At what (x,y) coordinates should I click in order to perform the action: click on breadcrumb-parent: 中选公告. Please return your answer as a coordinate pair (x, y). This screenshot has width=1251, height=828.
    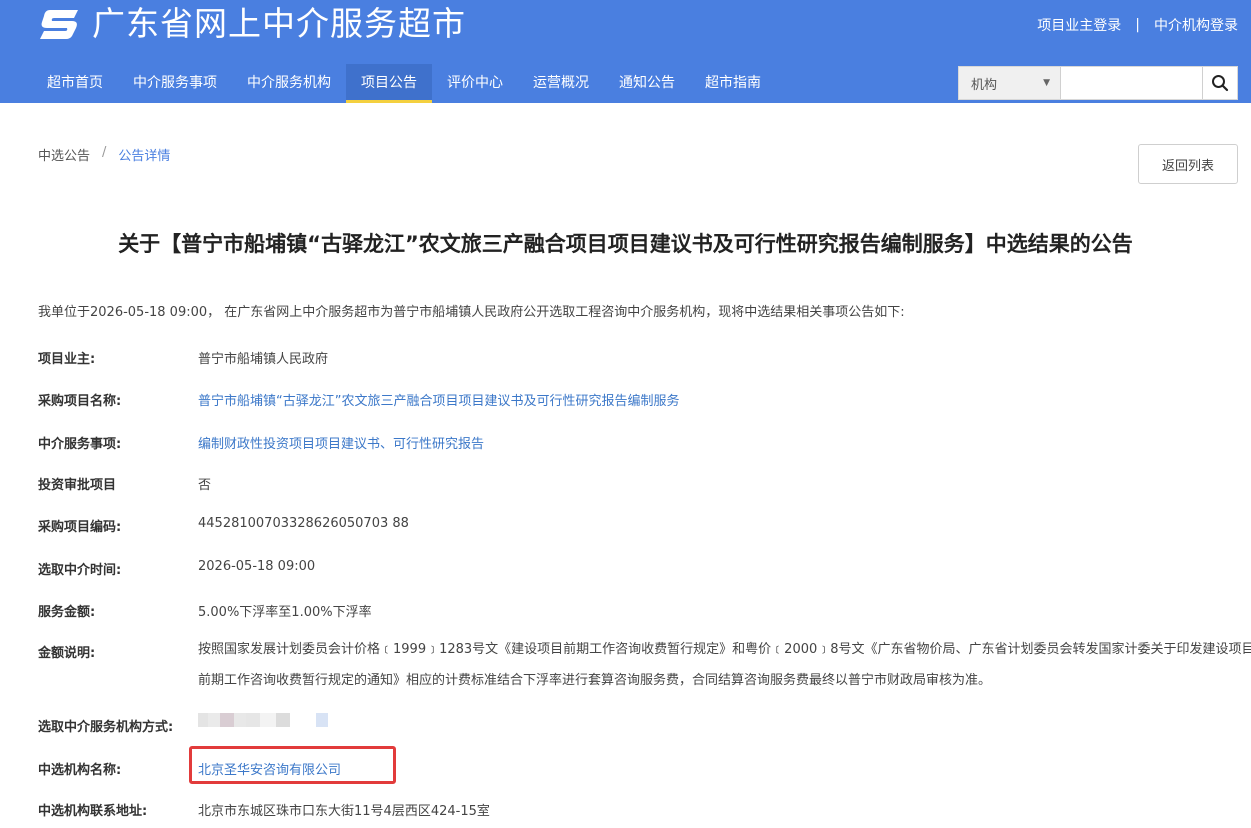
    Looking at the image, I should click on (64, 154).